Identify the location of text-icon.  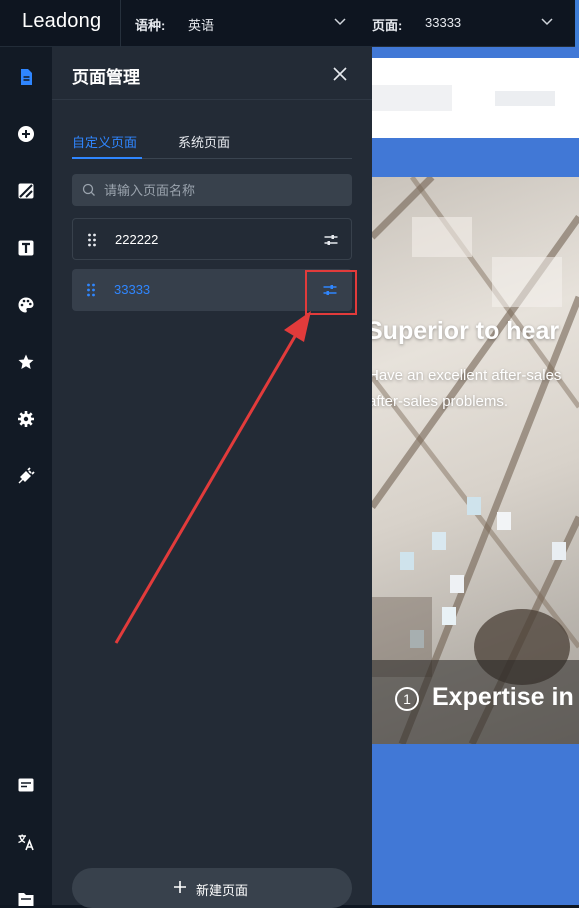
(26, 248).